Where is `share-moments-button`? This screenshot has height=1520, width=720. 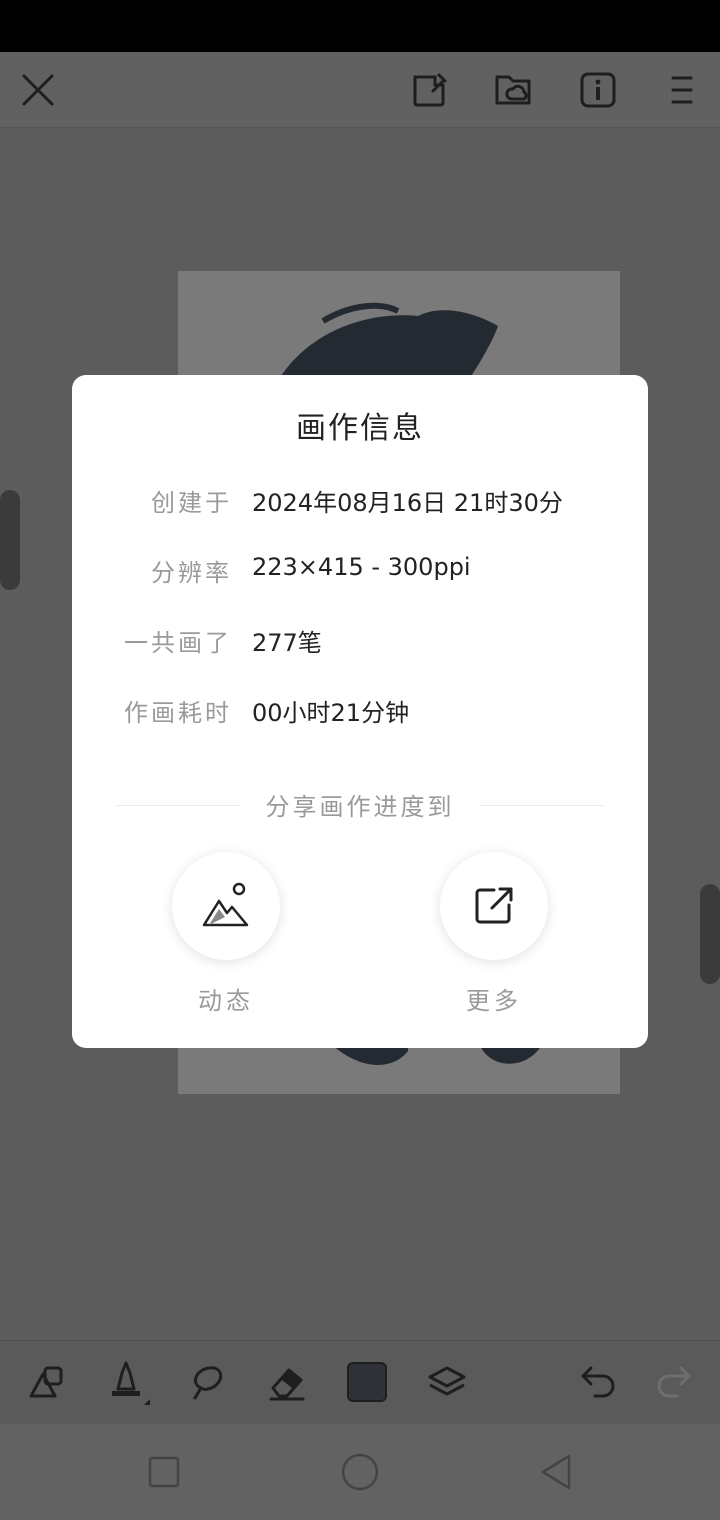 share-moments-button is located at coordinates (226, 906).